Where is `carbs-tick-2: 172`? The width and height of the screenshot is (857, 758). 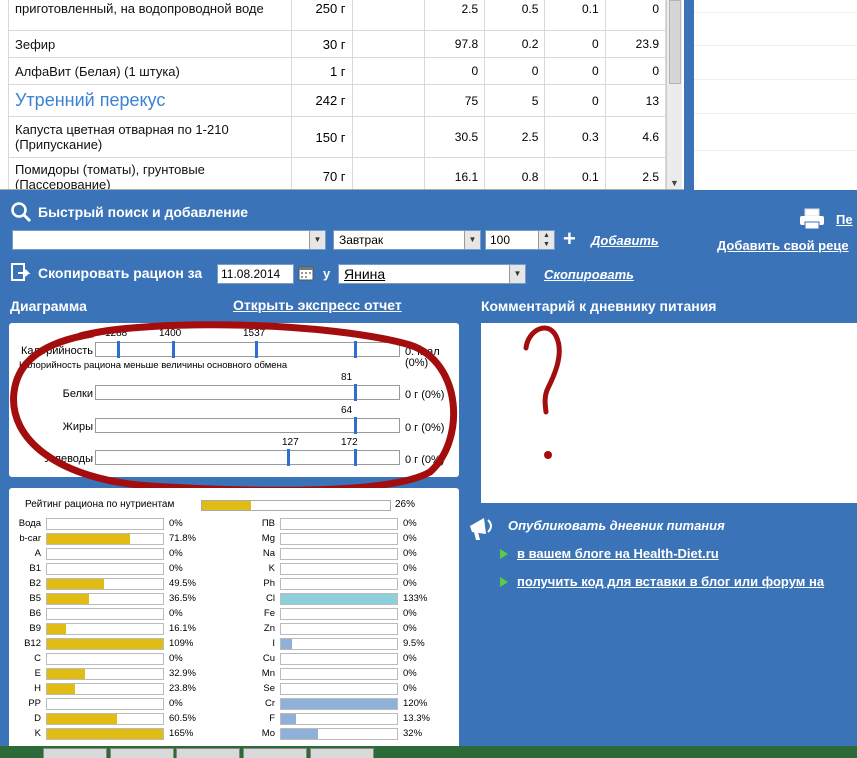 carbs-tick-2: 172 is located at coordinates (349, 442).